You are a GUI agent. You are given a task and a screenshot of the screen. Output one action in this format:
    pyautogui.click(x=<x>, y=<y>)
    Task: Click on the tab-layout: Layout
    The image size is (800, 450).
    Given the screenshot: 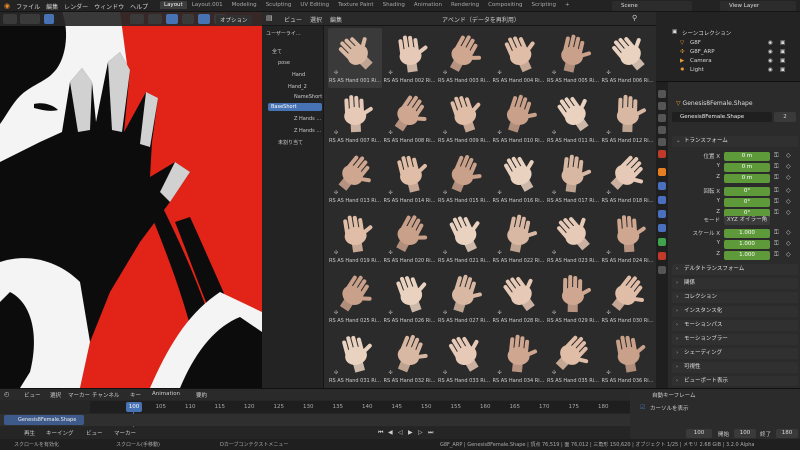 What is the action you would take?
    pyautogui.click(x=173, y=5)
    